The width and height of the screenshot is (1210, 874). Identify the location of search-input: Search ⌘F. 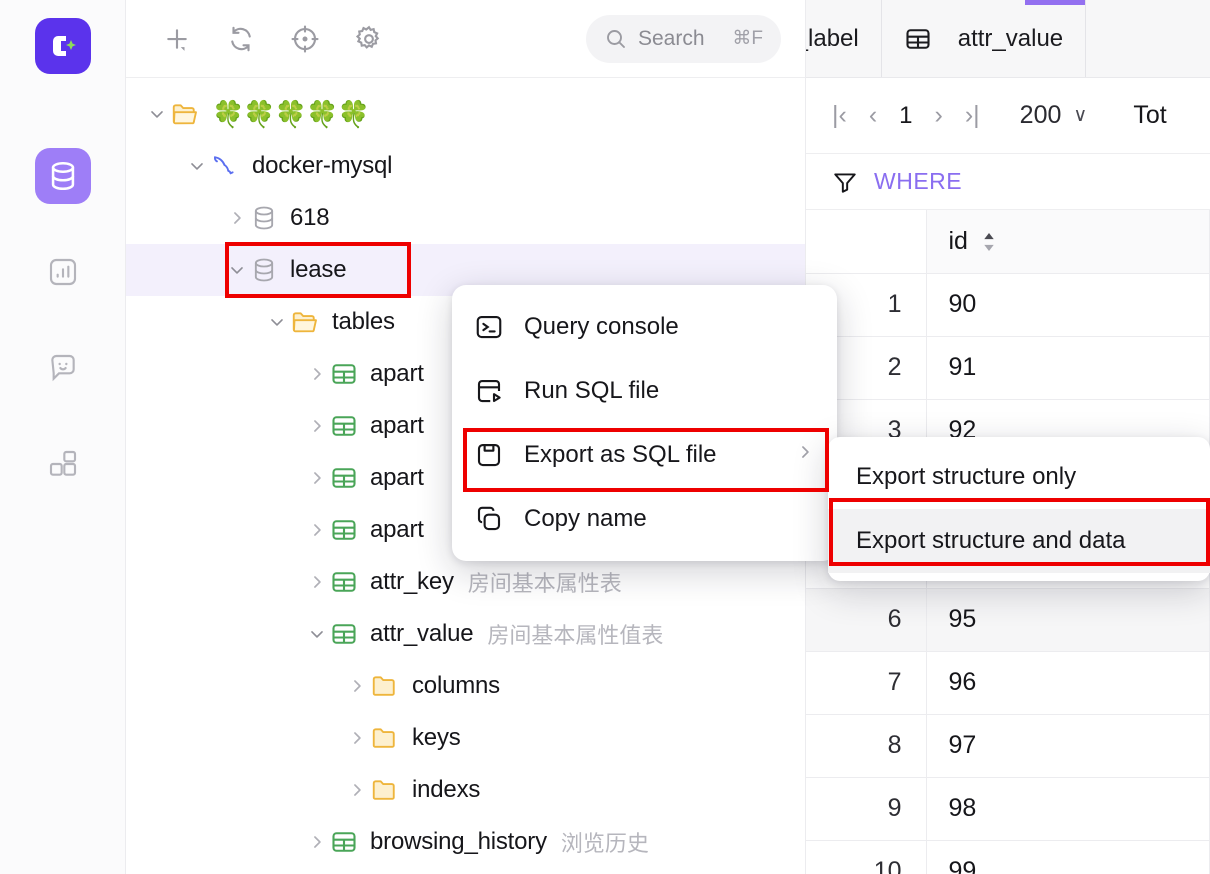
(683, 38).